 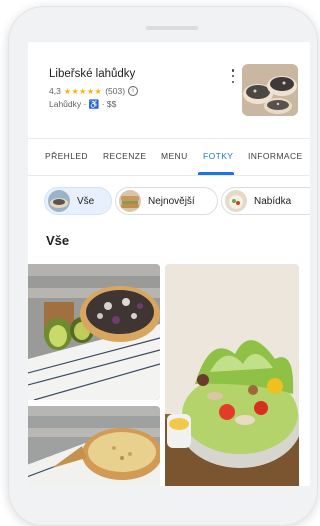 I want to click on price-level: $$, so click(x=111, y=104).